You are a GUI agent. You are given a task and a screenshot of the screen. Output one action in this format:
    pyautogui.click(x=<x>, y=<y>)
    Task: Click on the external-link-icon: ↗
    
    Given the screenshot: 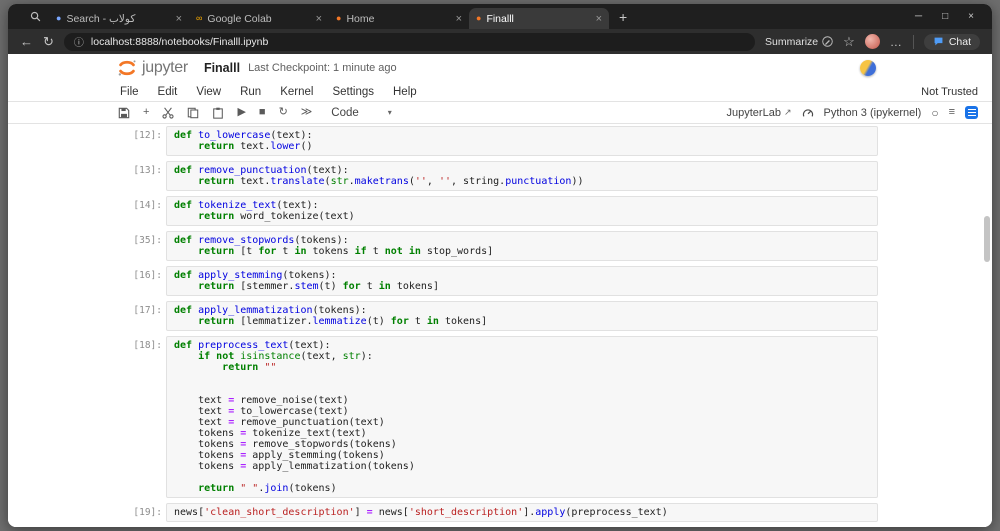 What is the action you would take?
    pyautogui.click(x=787, y=112)
    